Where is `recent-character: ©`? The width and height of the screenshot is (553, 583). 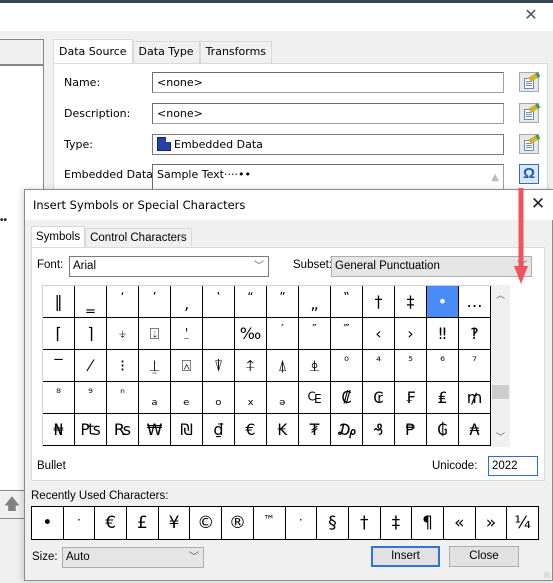
recent-character: © is located at coordinates (206, 523).